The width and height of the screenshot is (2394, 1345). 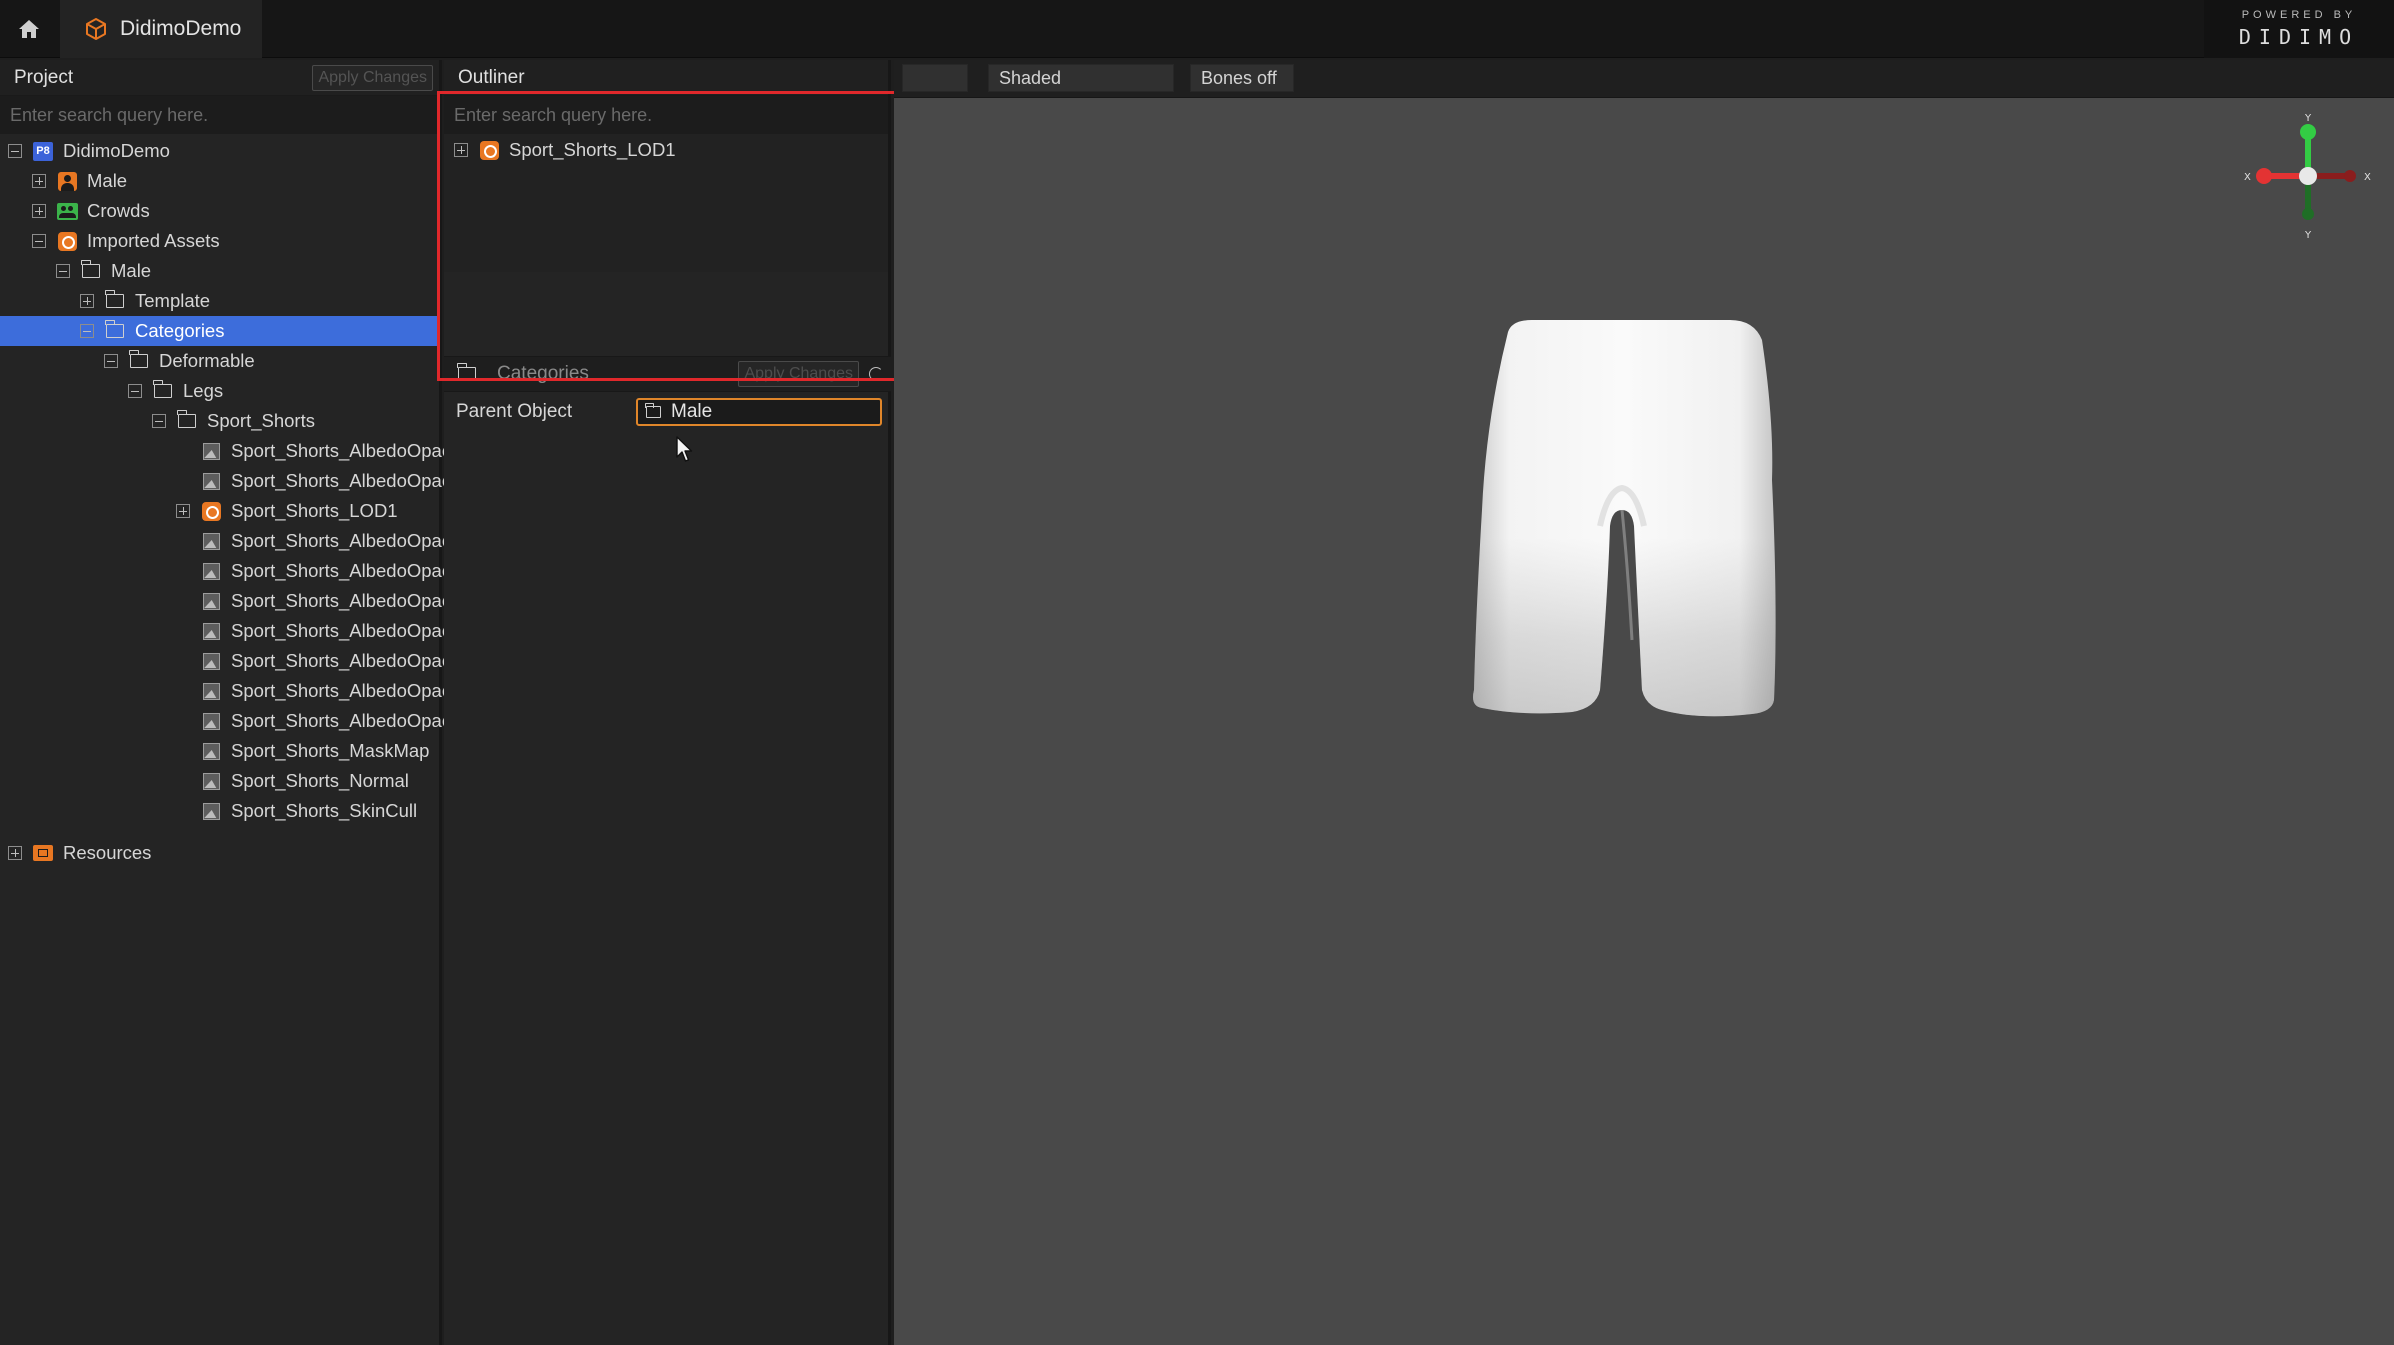 I want to click on tree-item: Deformable, so click(x=219, y=361).